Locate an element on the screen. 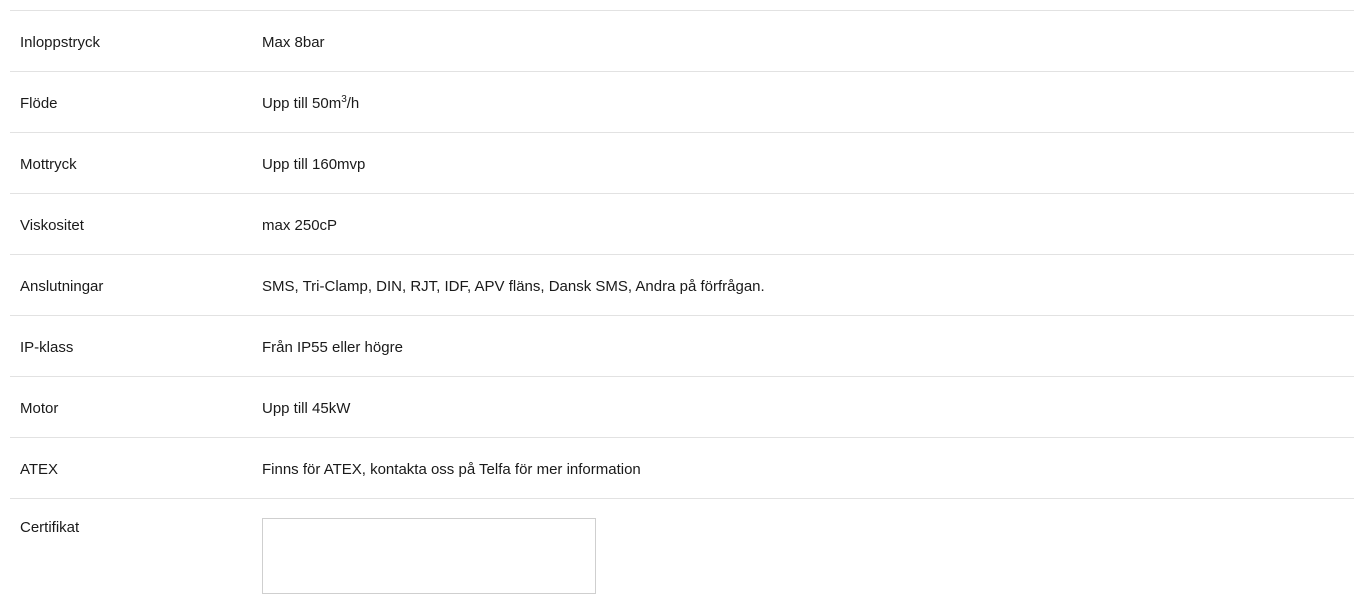 The image size is (1354, 594). spec-value: Max 8bar is located at coordinates (293, 42).